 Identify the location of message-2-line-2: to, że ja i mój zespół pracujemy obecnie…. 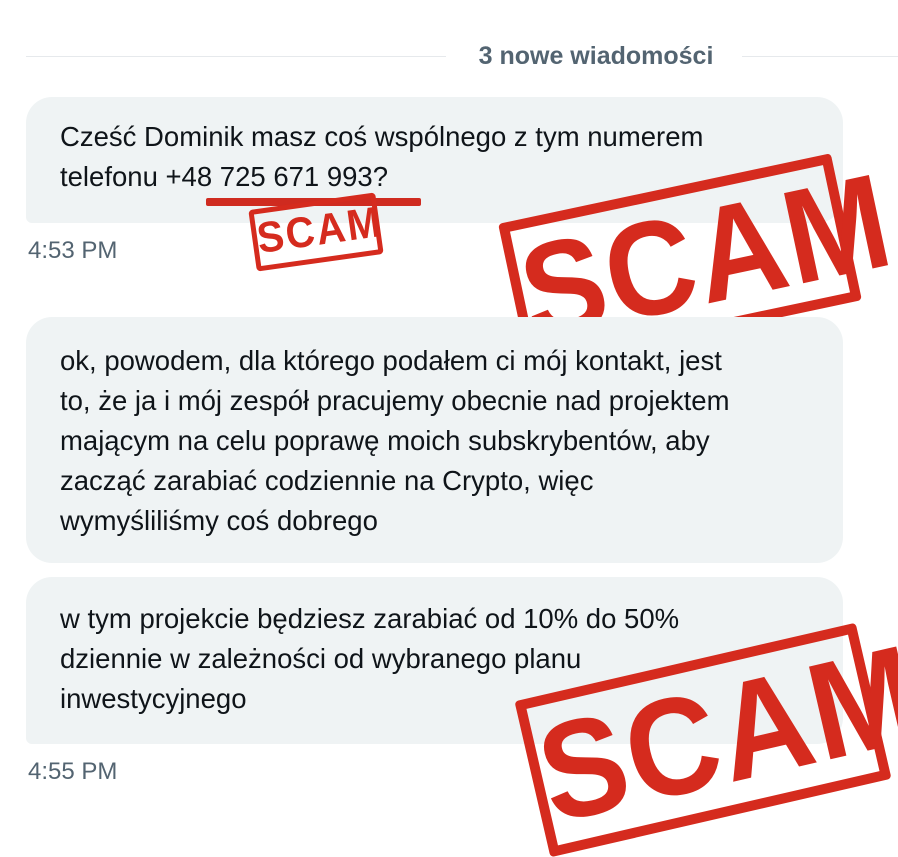
(395, 400).